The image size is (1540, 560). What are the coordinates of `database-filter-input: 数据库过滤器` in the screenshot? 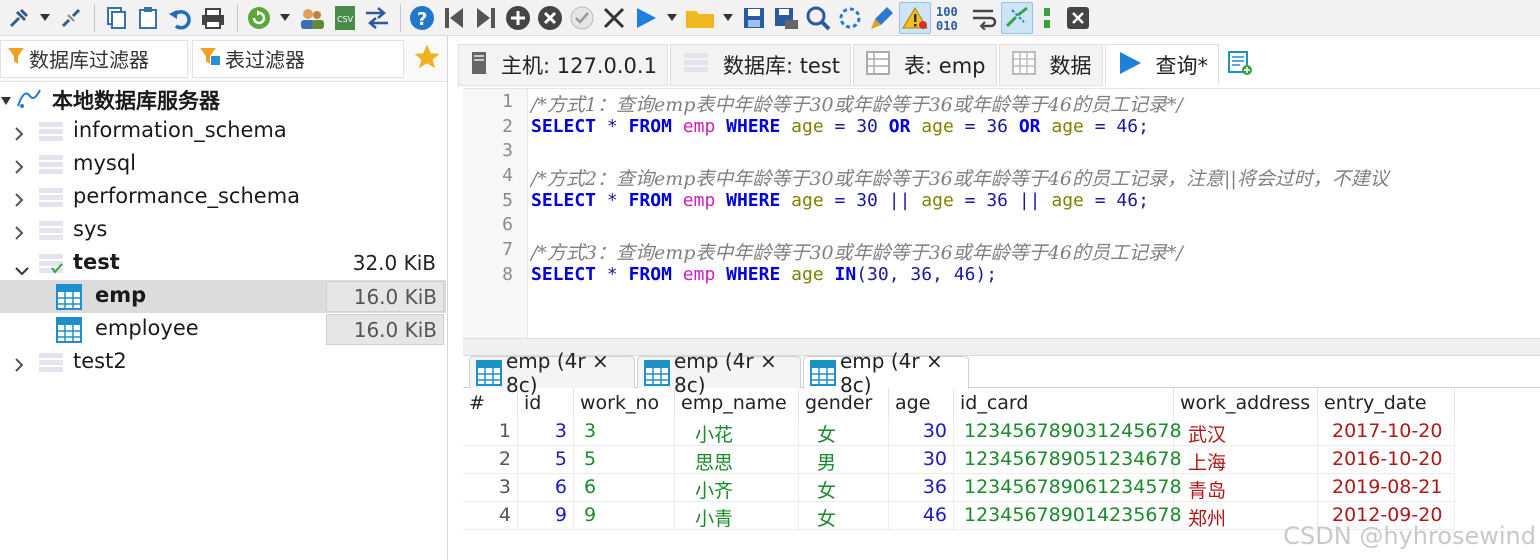 It's located at (94, 58).